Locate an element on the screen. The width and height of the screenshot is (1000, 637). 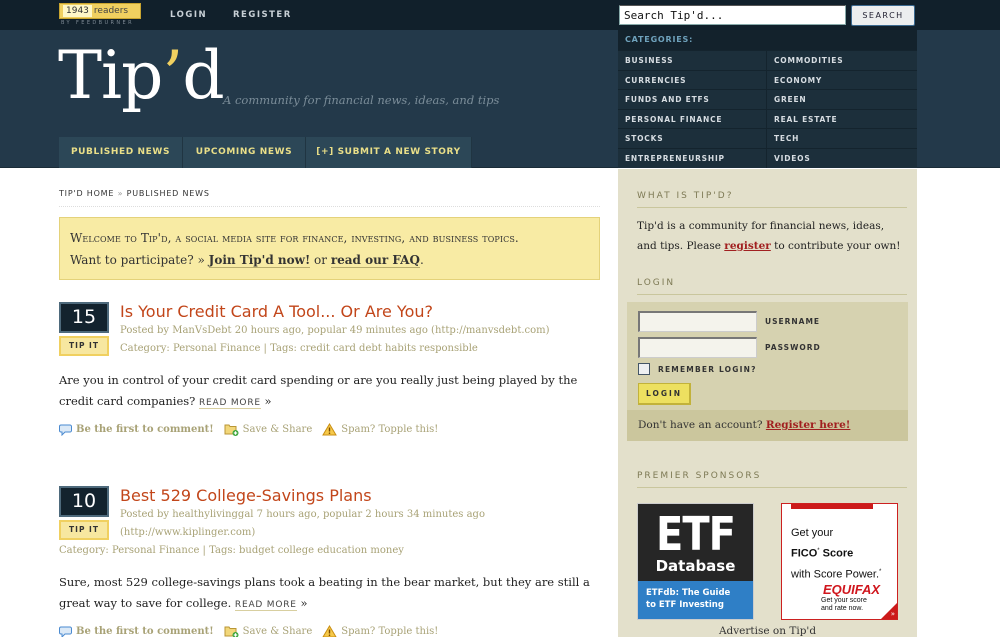
remember-checkbox is located at coordinates (644, 369).